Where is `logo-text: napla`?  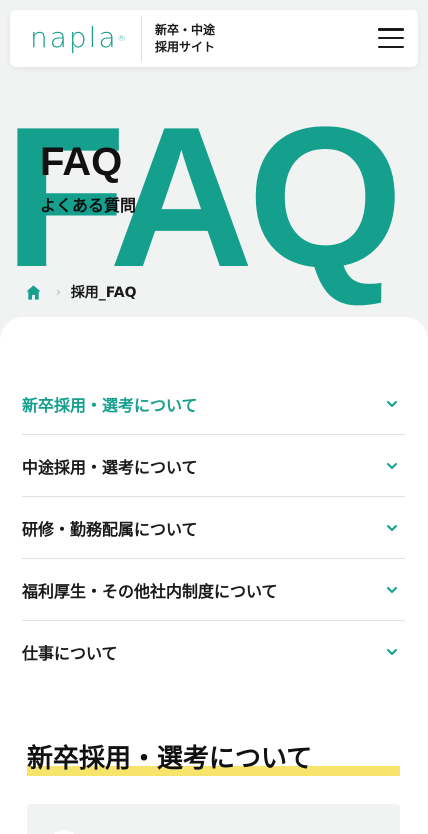
logo-text: napla is located at coordinates (74, 37).